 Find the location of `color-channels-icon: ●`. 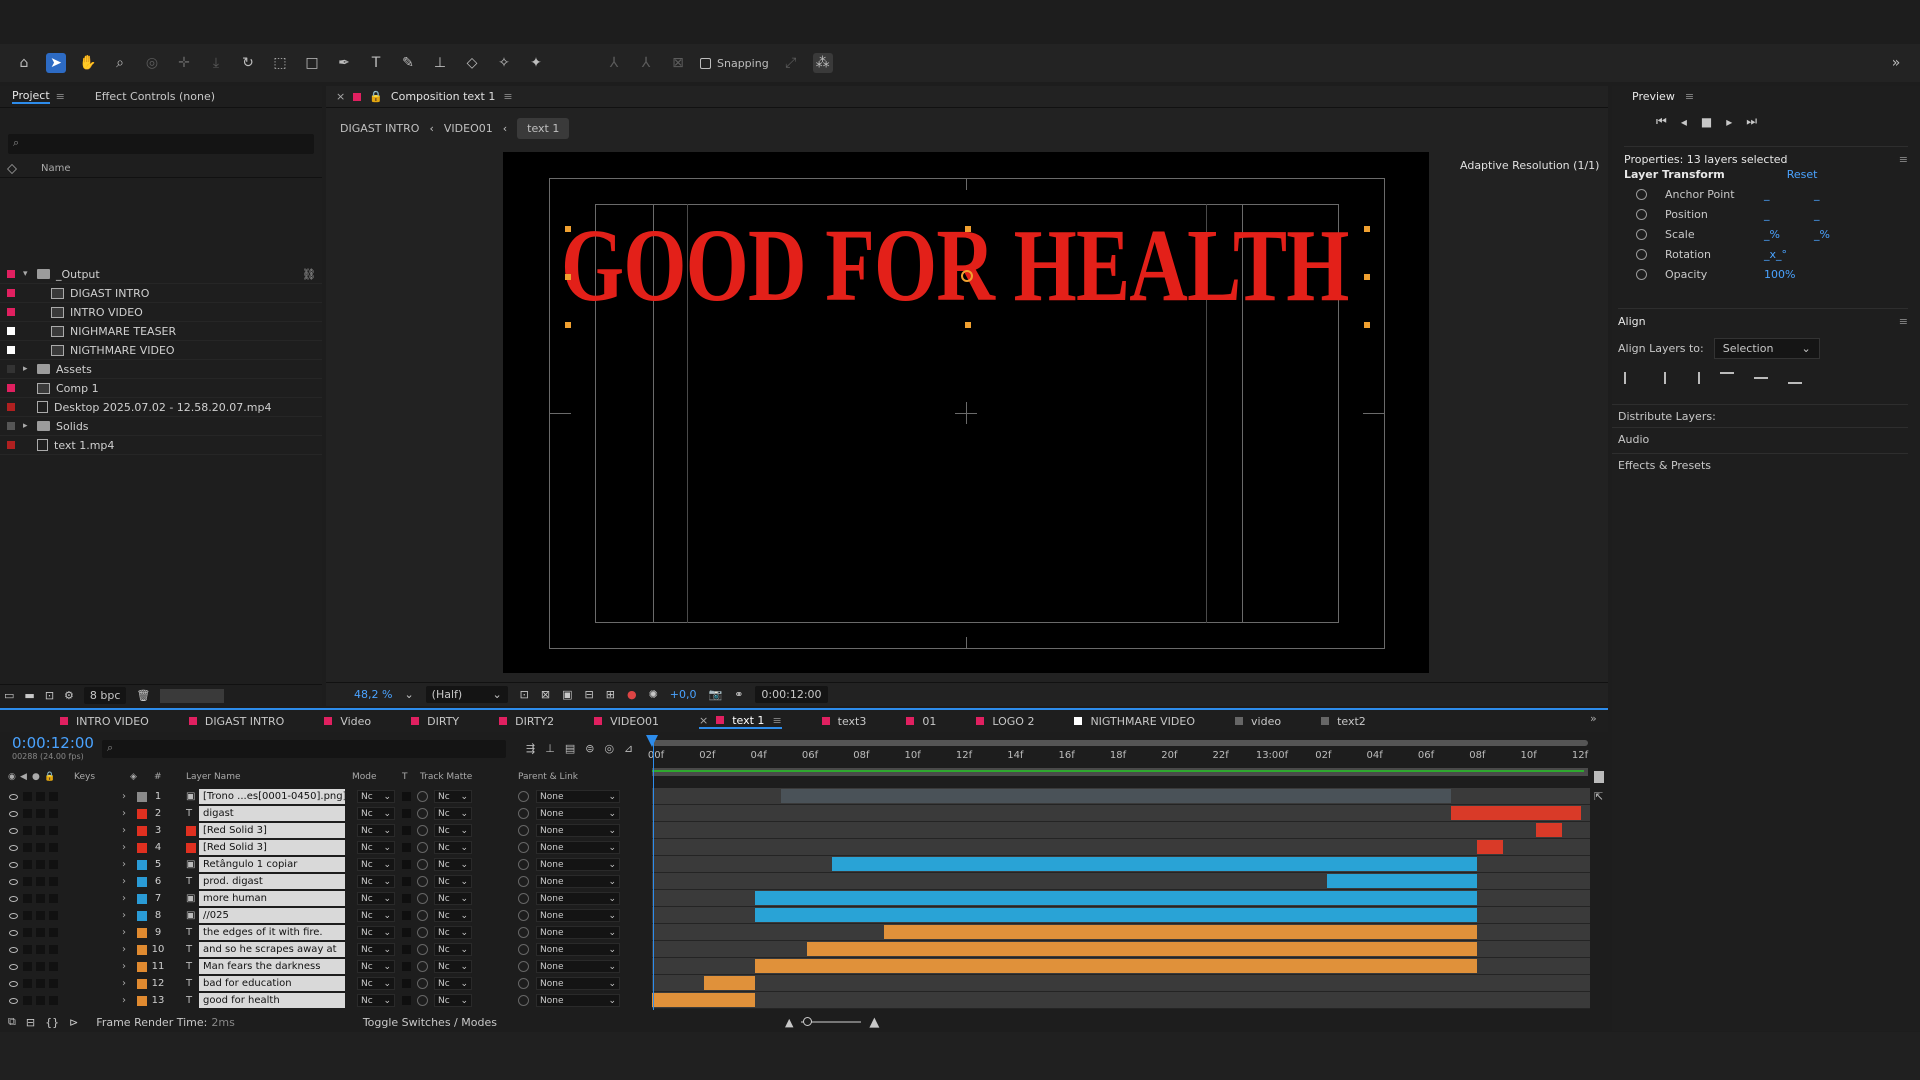

color-channels-icon: ● is located at coordinates (632, 694).